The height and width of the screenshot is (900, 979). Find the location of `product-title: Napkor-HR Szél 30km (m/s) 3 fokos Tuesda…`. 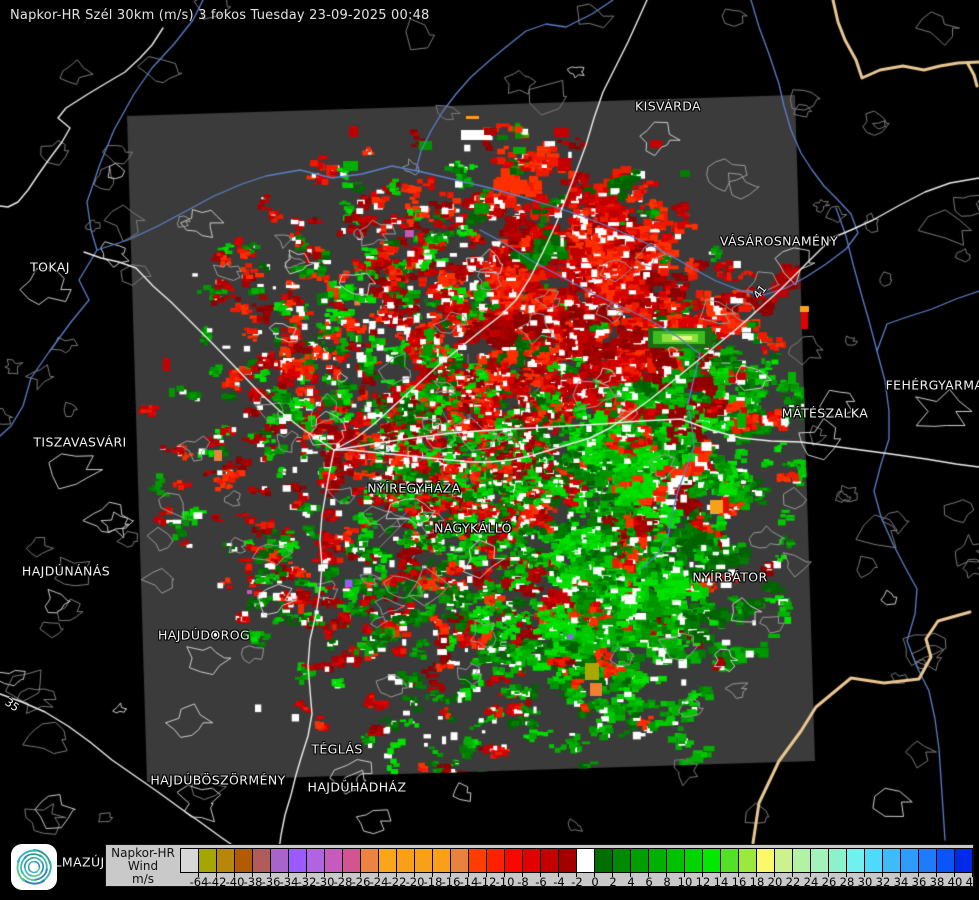

product-title: Napkor-HR Szél 30km (m/s) 3 fokos Tuesda… is located at coordinates (220, 15).